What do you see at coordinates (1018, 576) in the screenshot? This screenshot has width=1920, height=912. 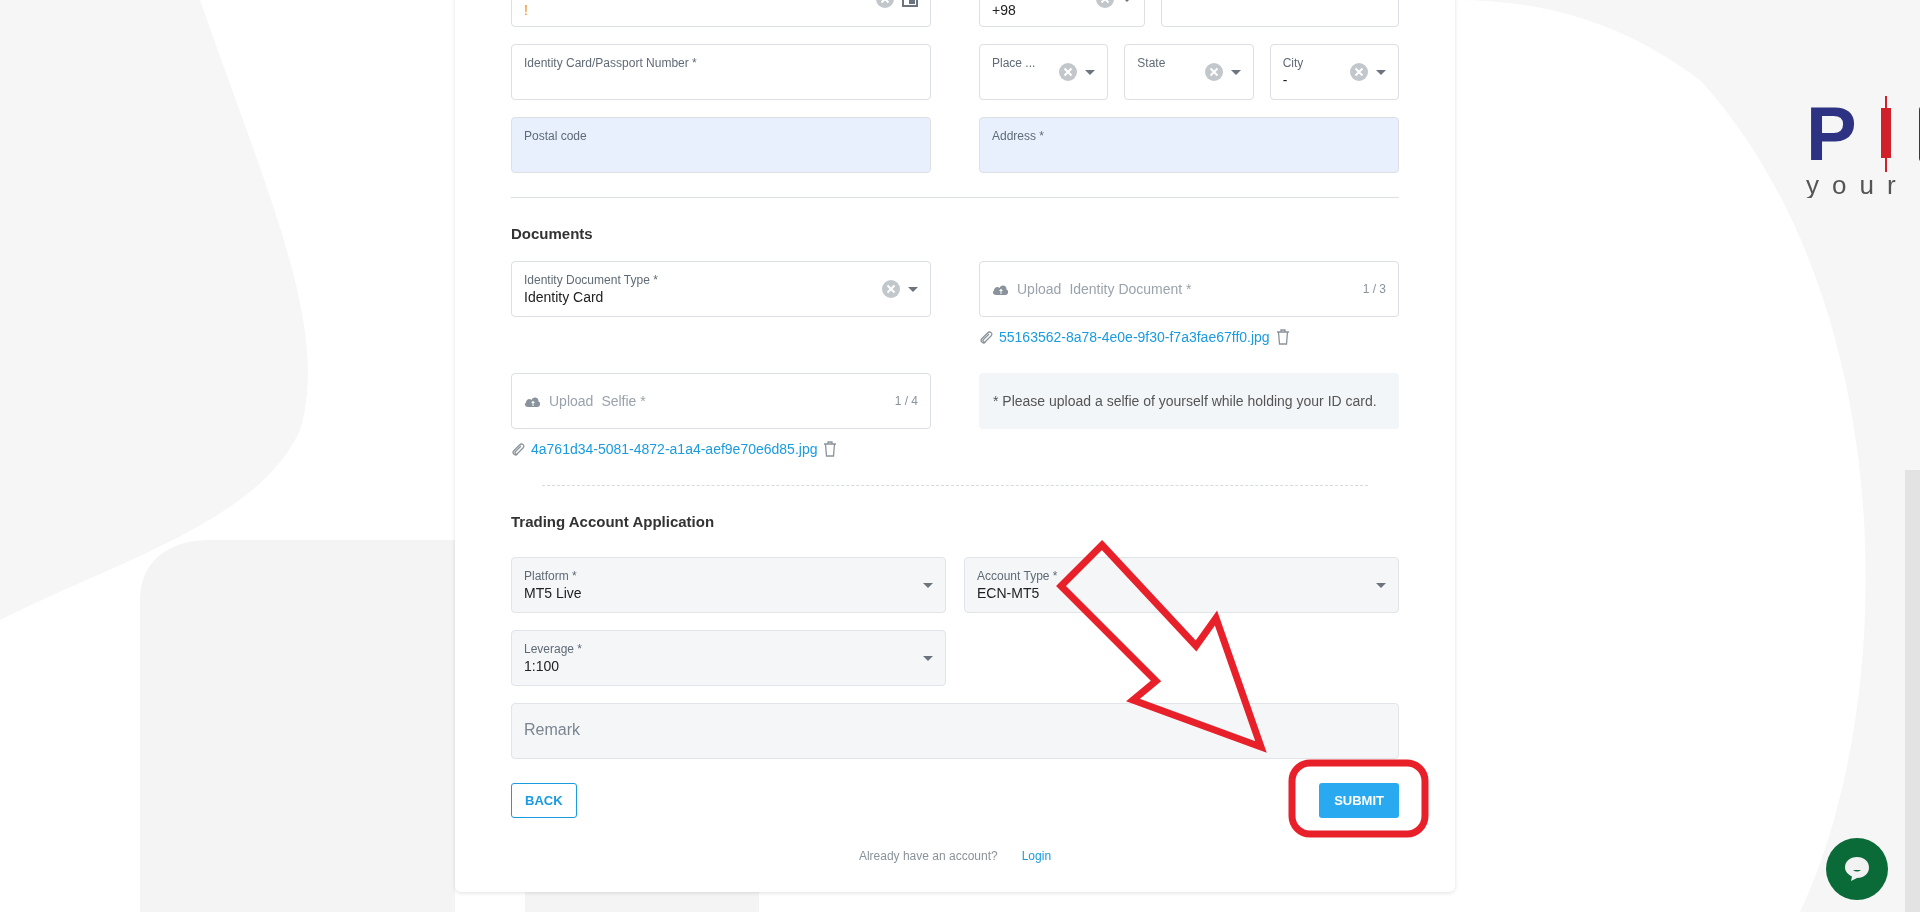 I see `field-label: Account Type *` at bounding box center [1018, 576].